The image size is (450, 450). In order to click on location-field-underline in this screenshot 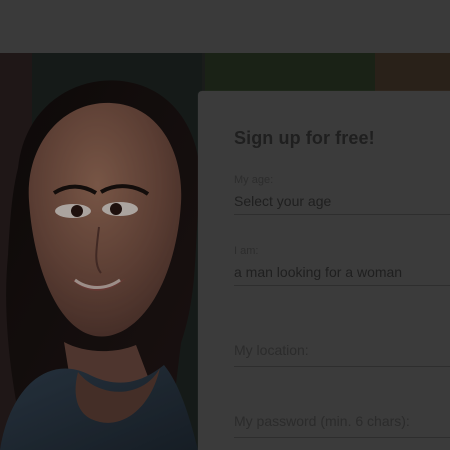, I will do `click(342, 366)`.